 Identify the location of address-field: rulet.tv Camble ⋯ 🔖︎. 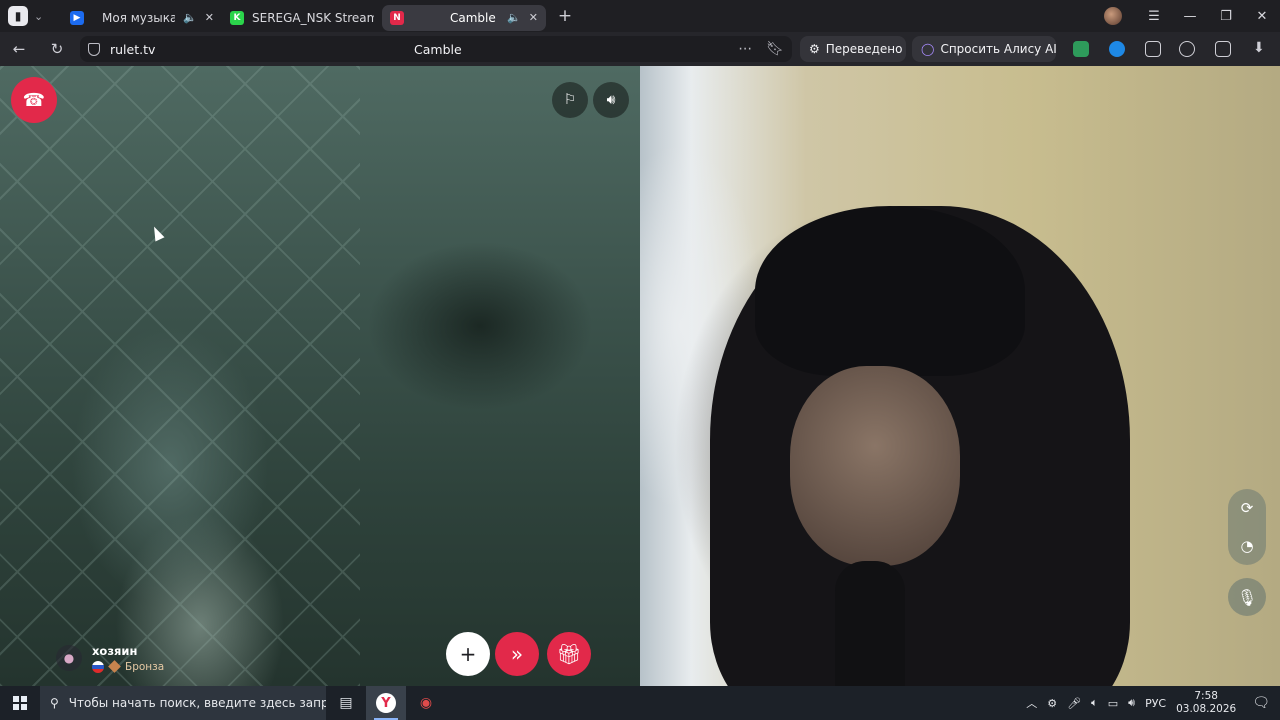
(436, 49).